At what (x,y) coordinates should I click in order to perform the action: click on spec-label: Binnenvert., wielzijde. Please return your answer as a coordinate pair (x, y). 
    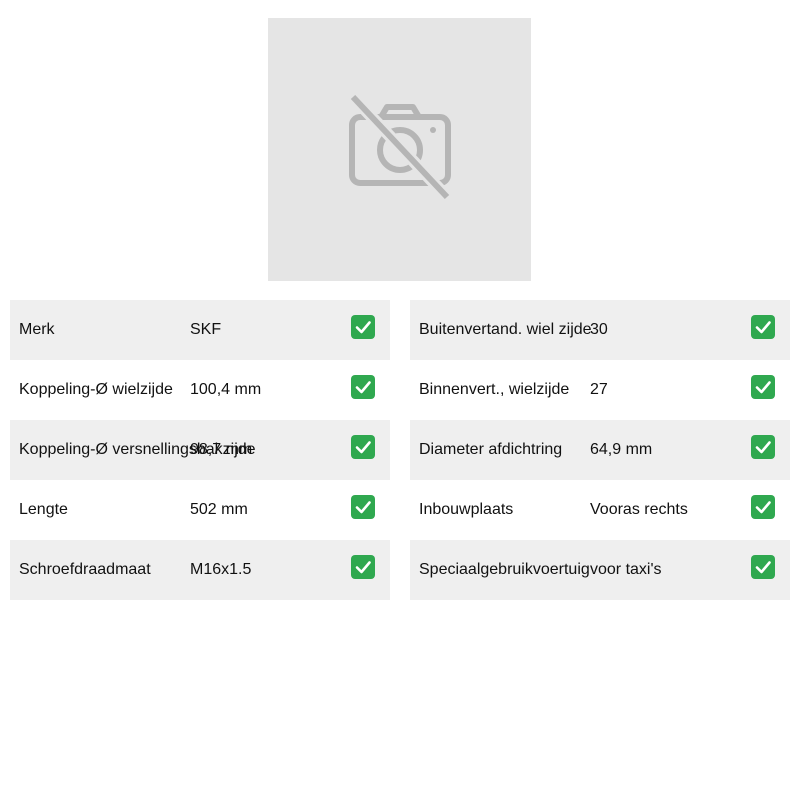
    Looking at the image, I should click on (494, 389).